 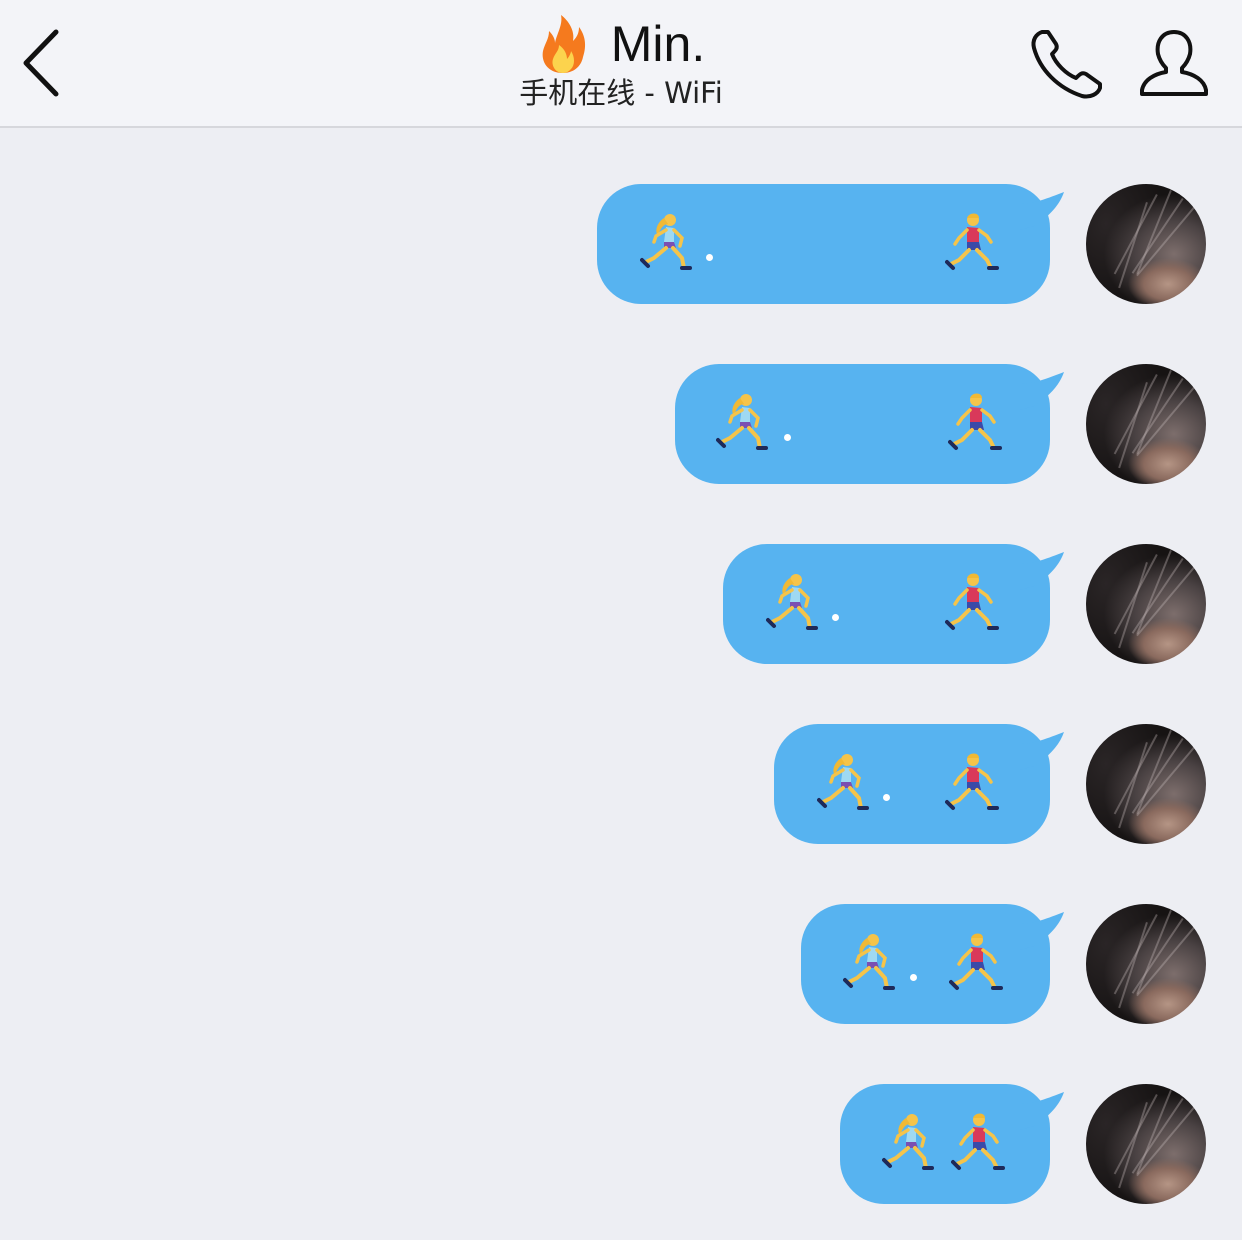 I want to click on phone-icon, so click(x=1066, y=64).